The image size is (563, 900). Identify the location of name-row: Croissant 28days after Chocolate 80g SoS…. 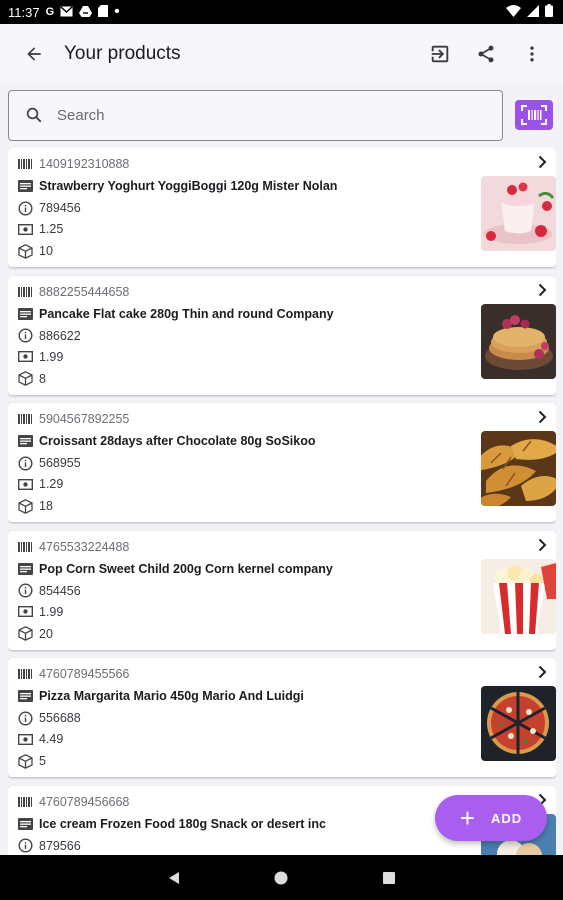
(166, 441).